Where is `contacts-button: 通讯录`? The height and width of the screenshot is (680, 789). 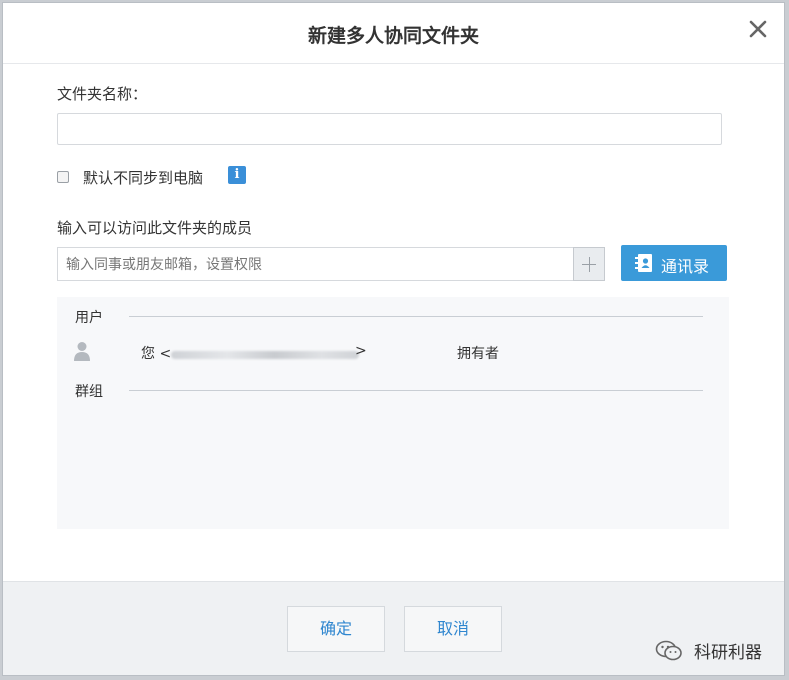
contacts-button: 通讯录 is located at coordinates (674, 263).